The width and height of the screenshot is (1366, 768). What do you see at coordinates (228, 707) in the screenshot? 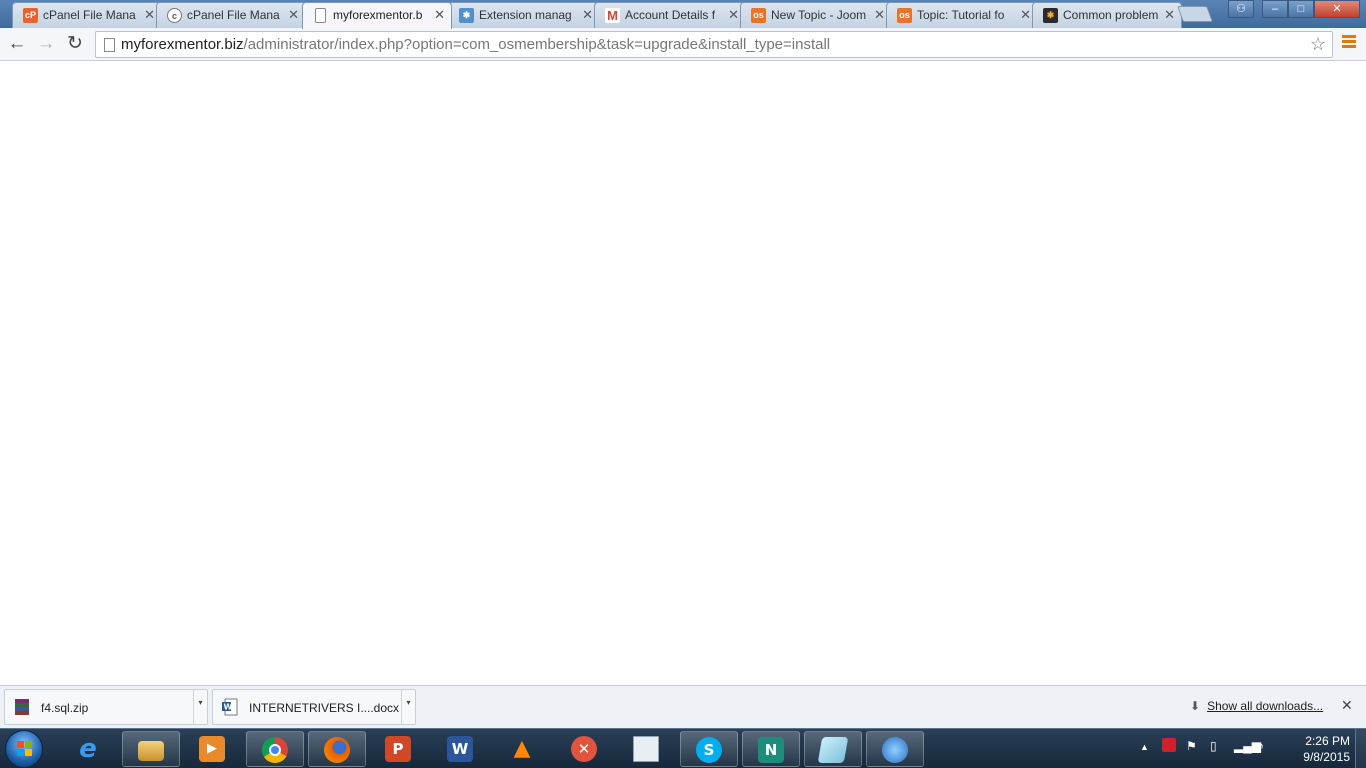
I see `svg-text: W` at bounding box center [228, 707].